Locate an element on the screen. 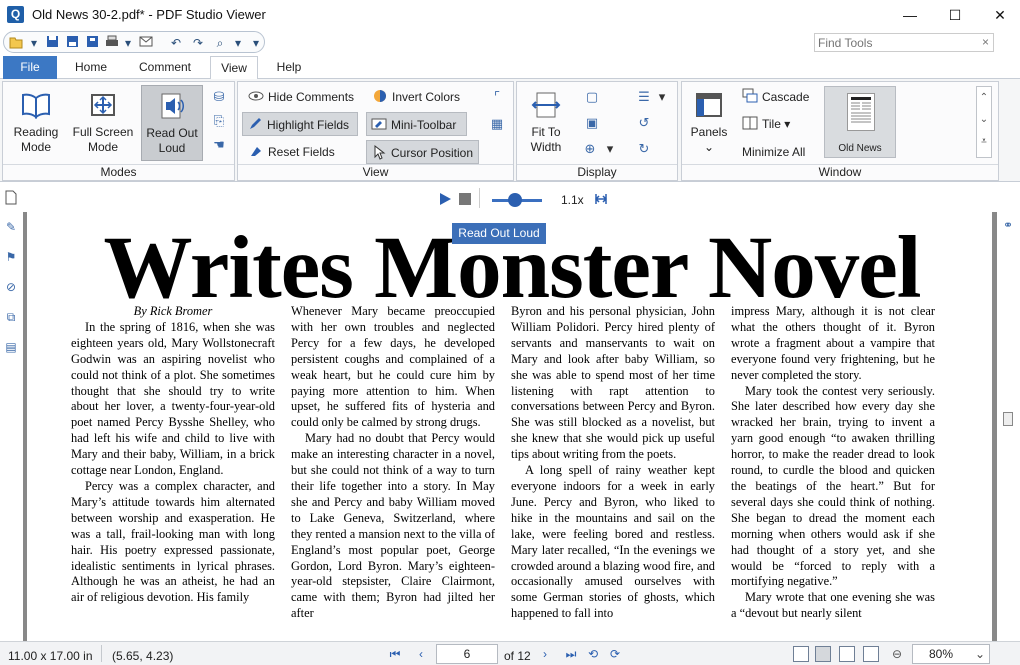  reset-icon is located at coordinates (256, 151).